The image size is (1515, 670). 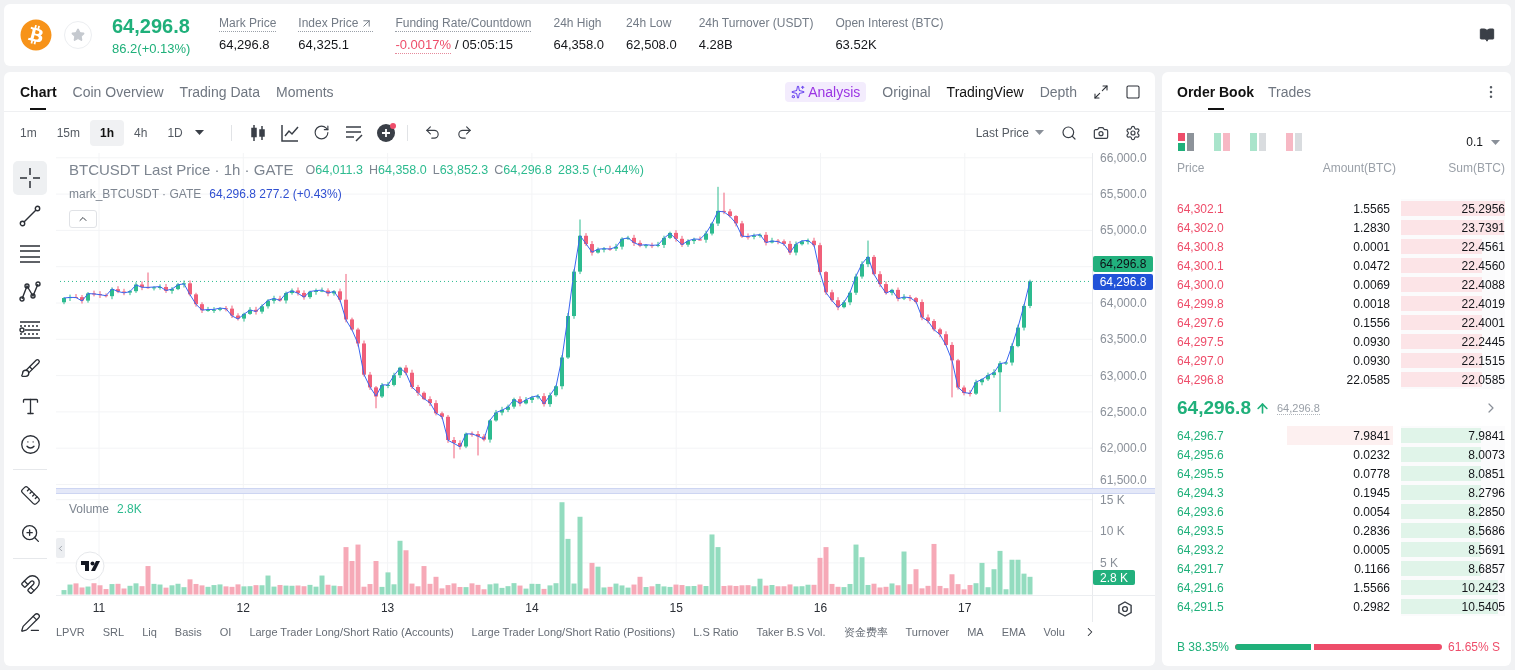 What do you see at coordinates (1058, 91) in the screenshot?
I see `view-tab: Depth` at bounding box center [1058, 91].